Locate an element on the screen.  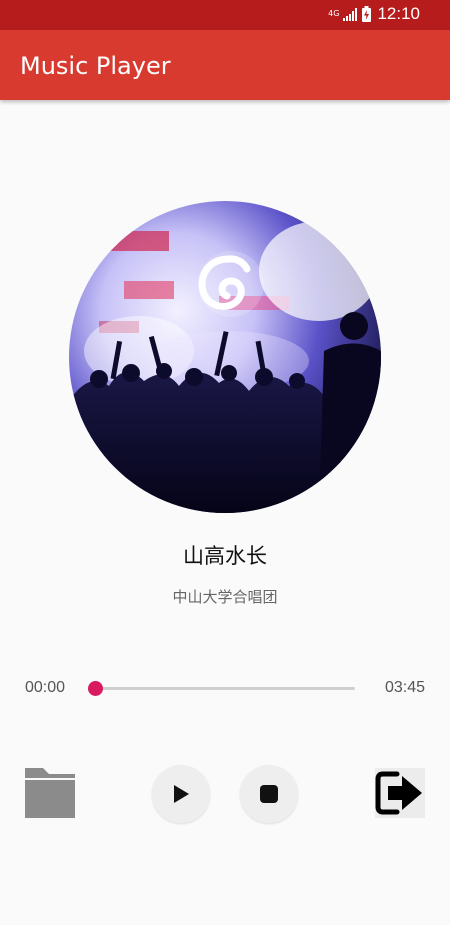
signal-icon is located at coordinates (350, 14).